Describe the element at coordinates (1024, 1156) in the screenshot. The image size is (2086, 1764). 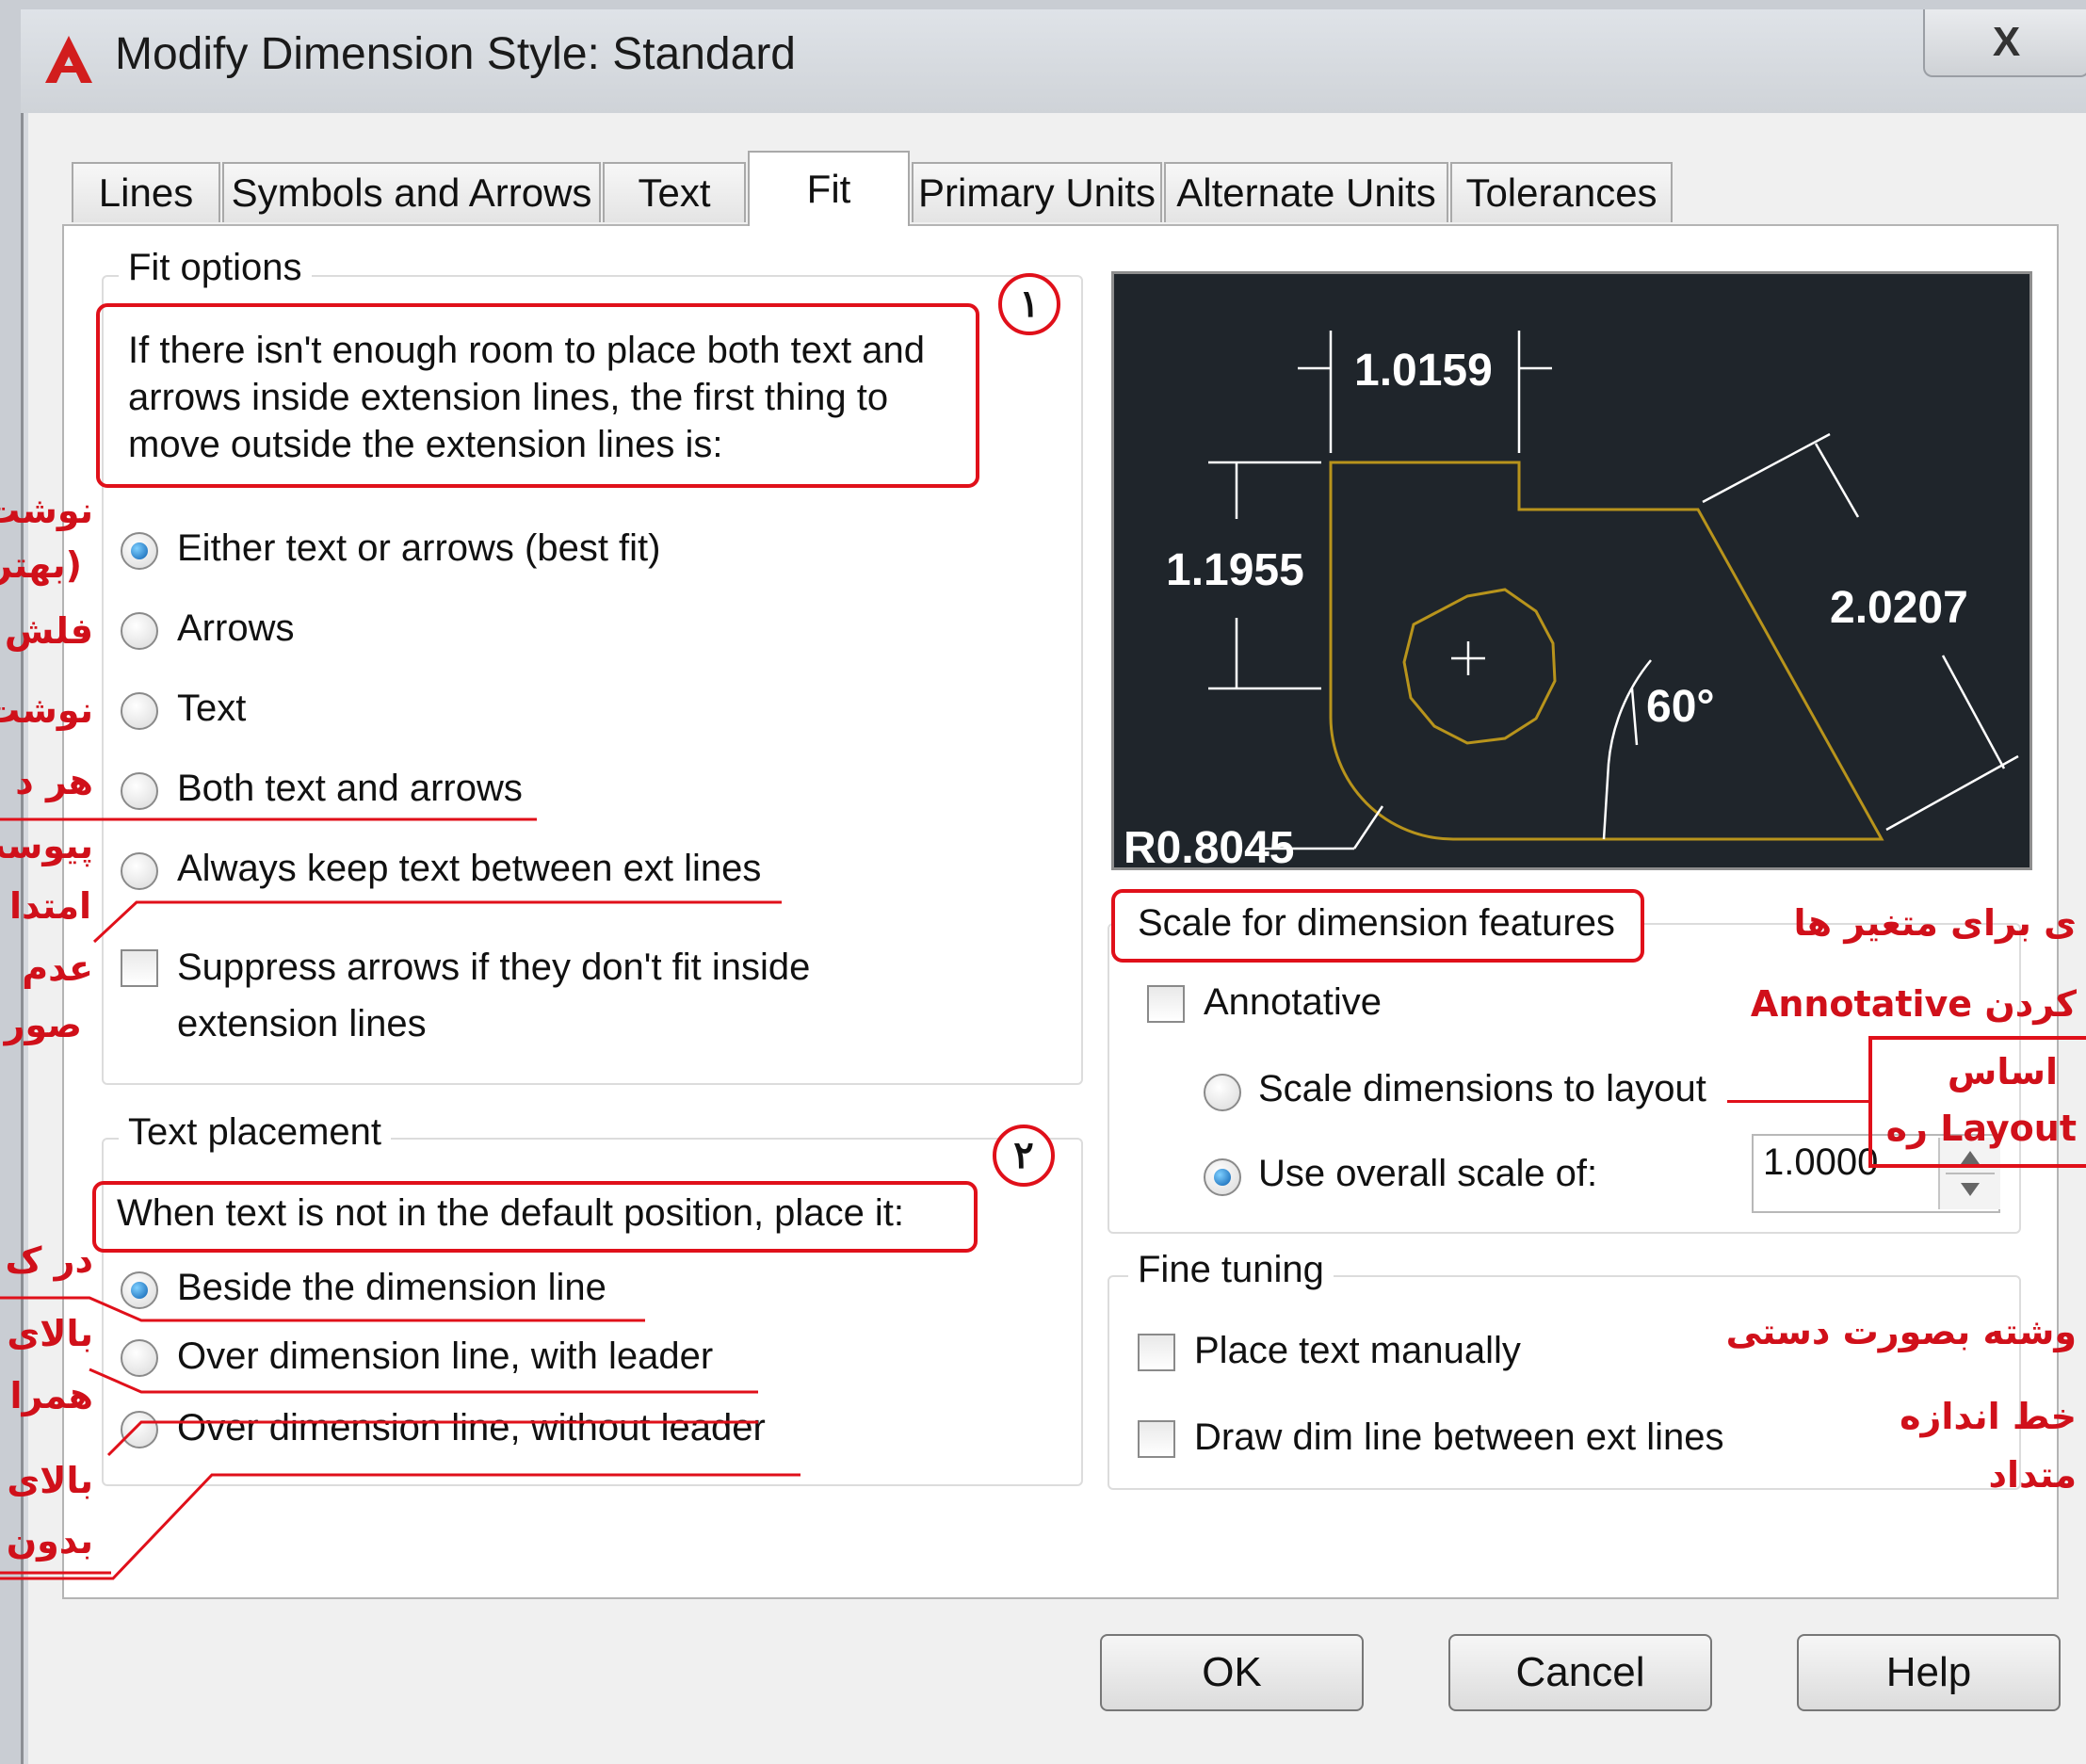
I see `annotation-marker-2: ۲` at that location.